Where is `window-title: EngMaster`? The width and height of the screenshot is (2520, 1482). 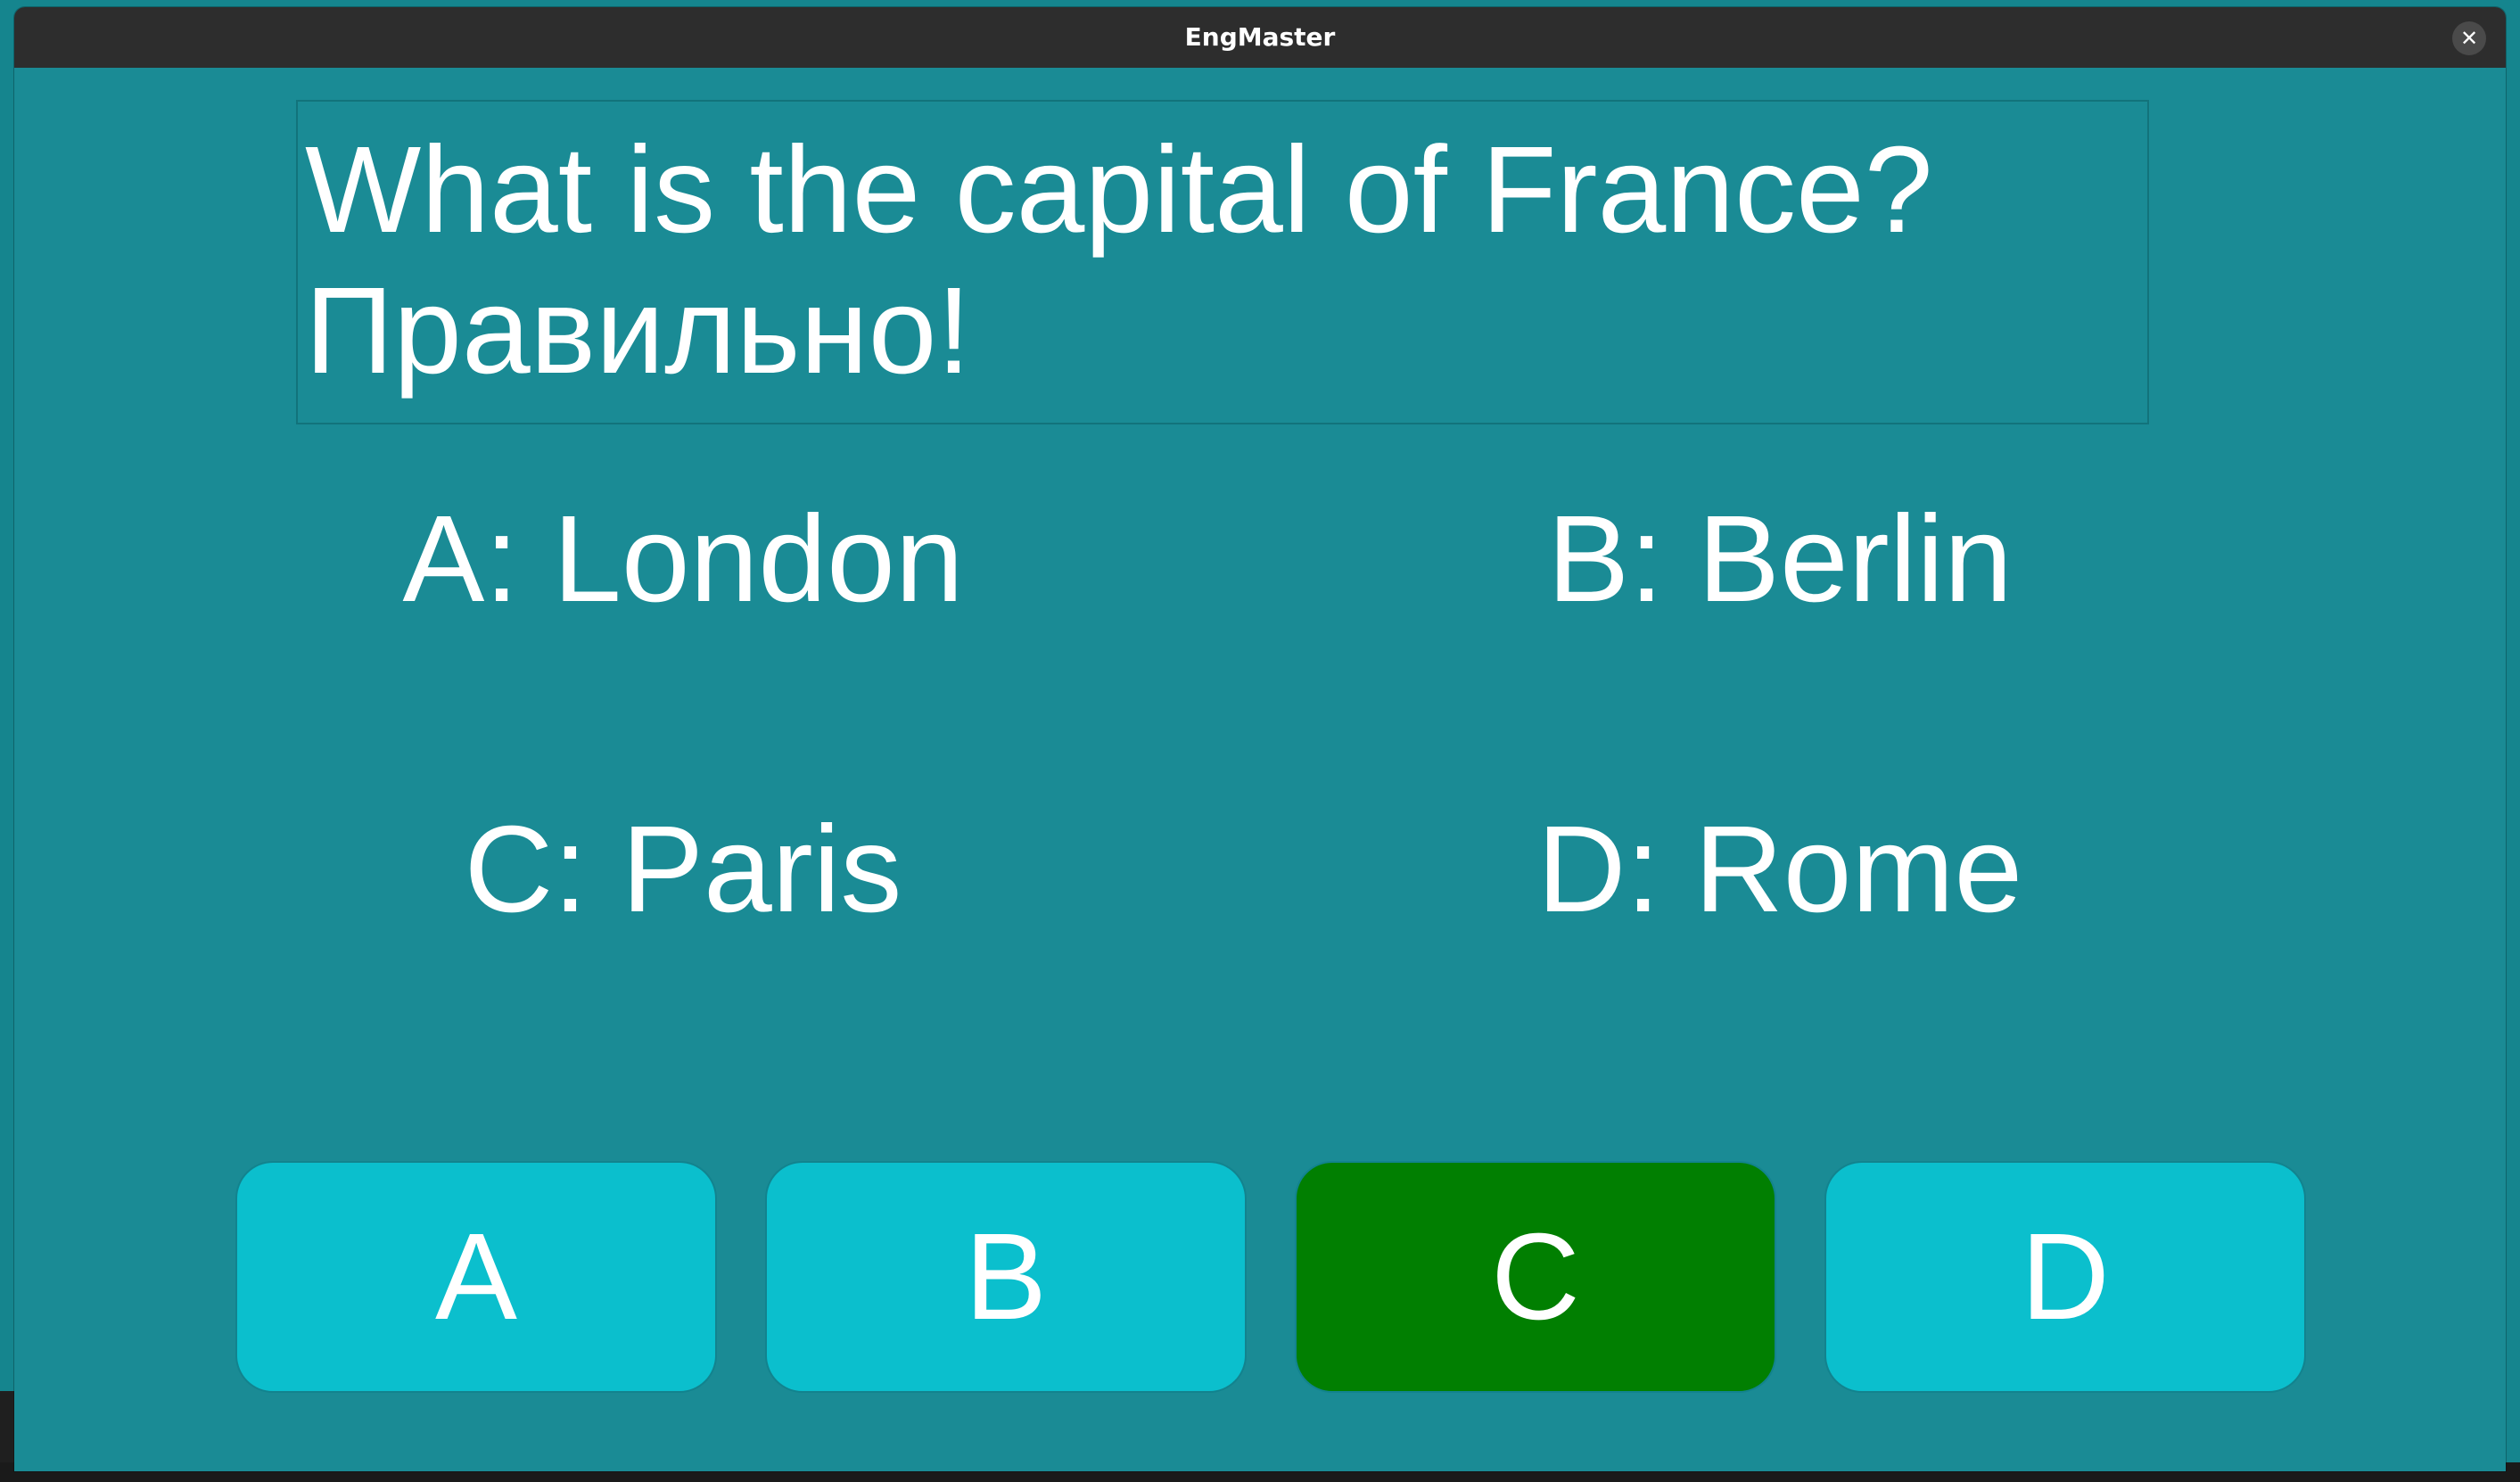
window-title: EngMaster is located at coordinates (1260, 37).